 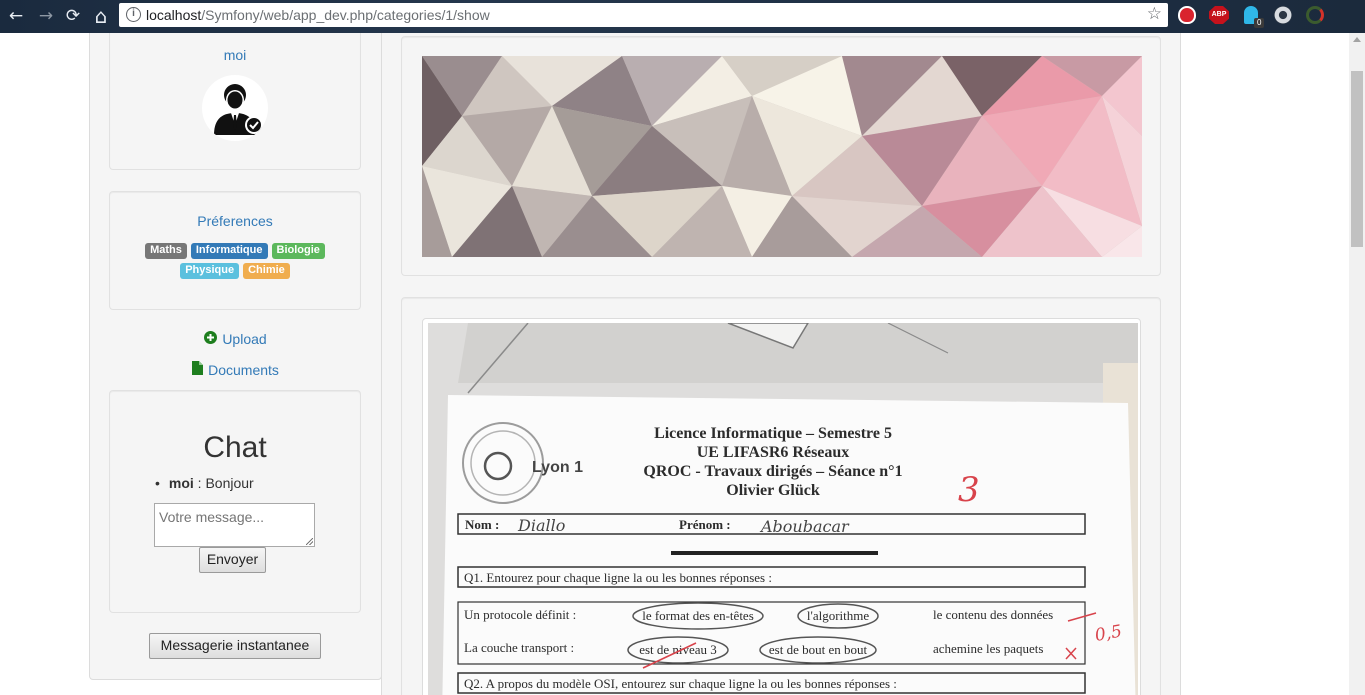 I want to click on tag-physique: Physique, so click(x=210, y=271).